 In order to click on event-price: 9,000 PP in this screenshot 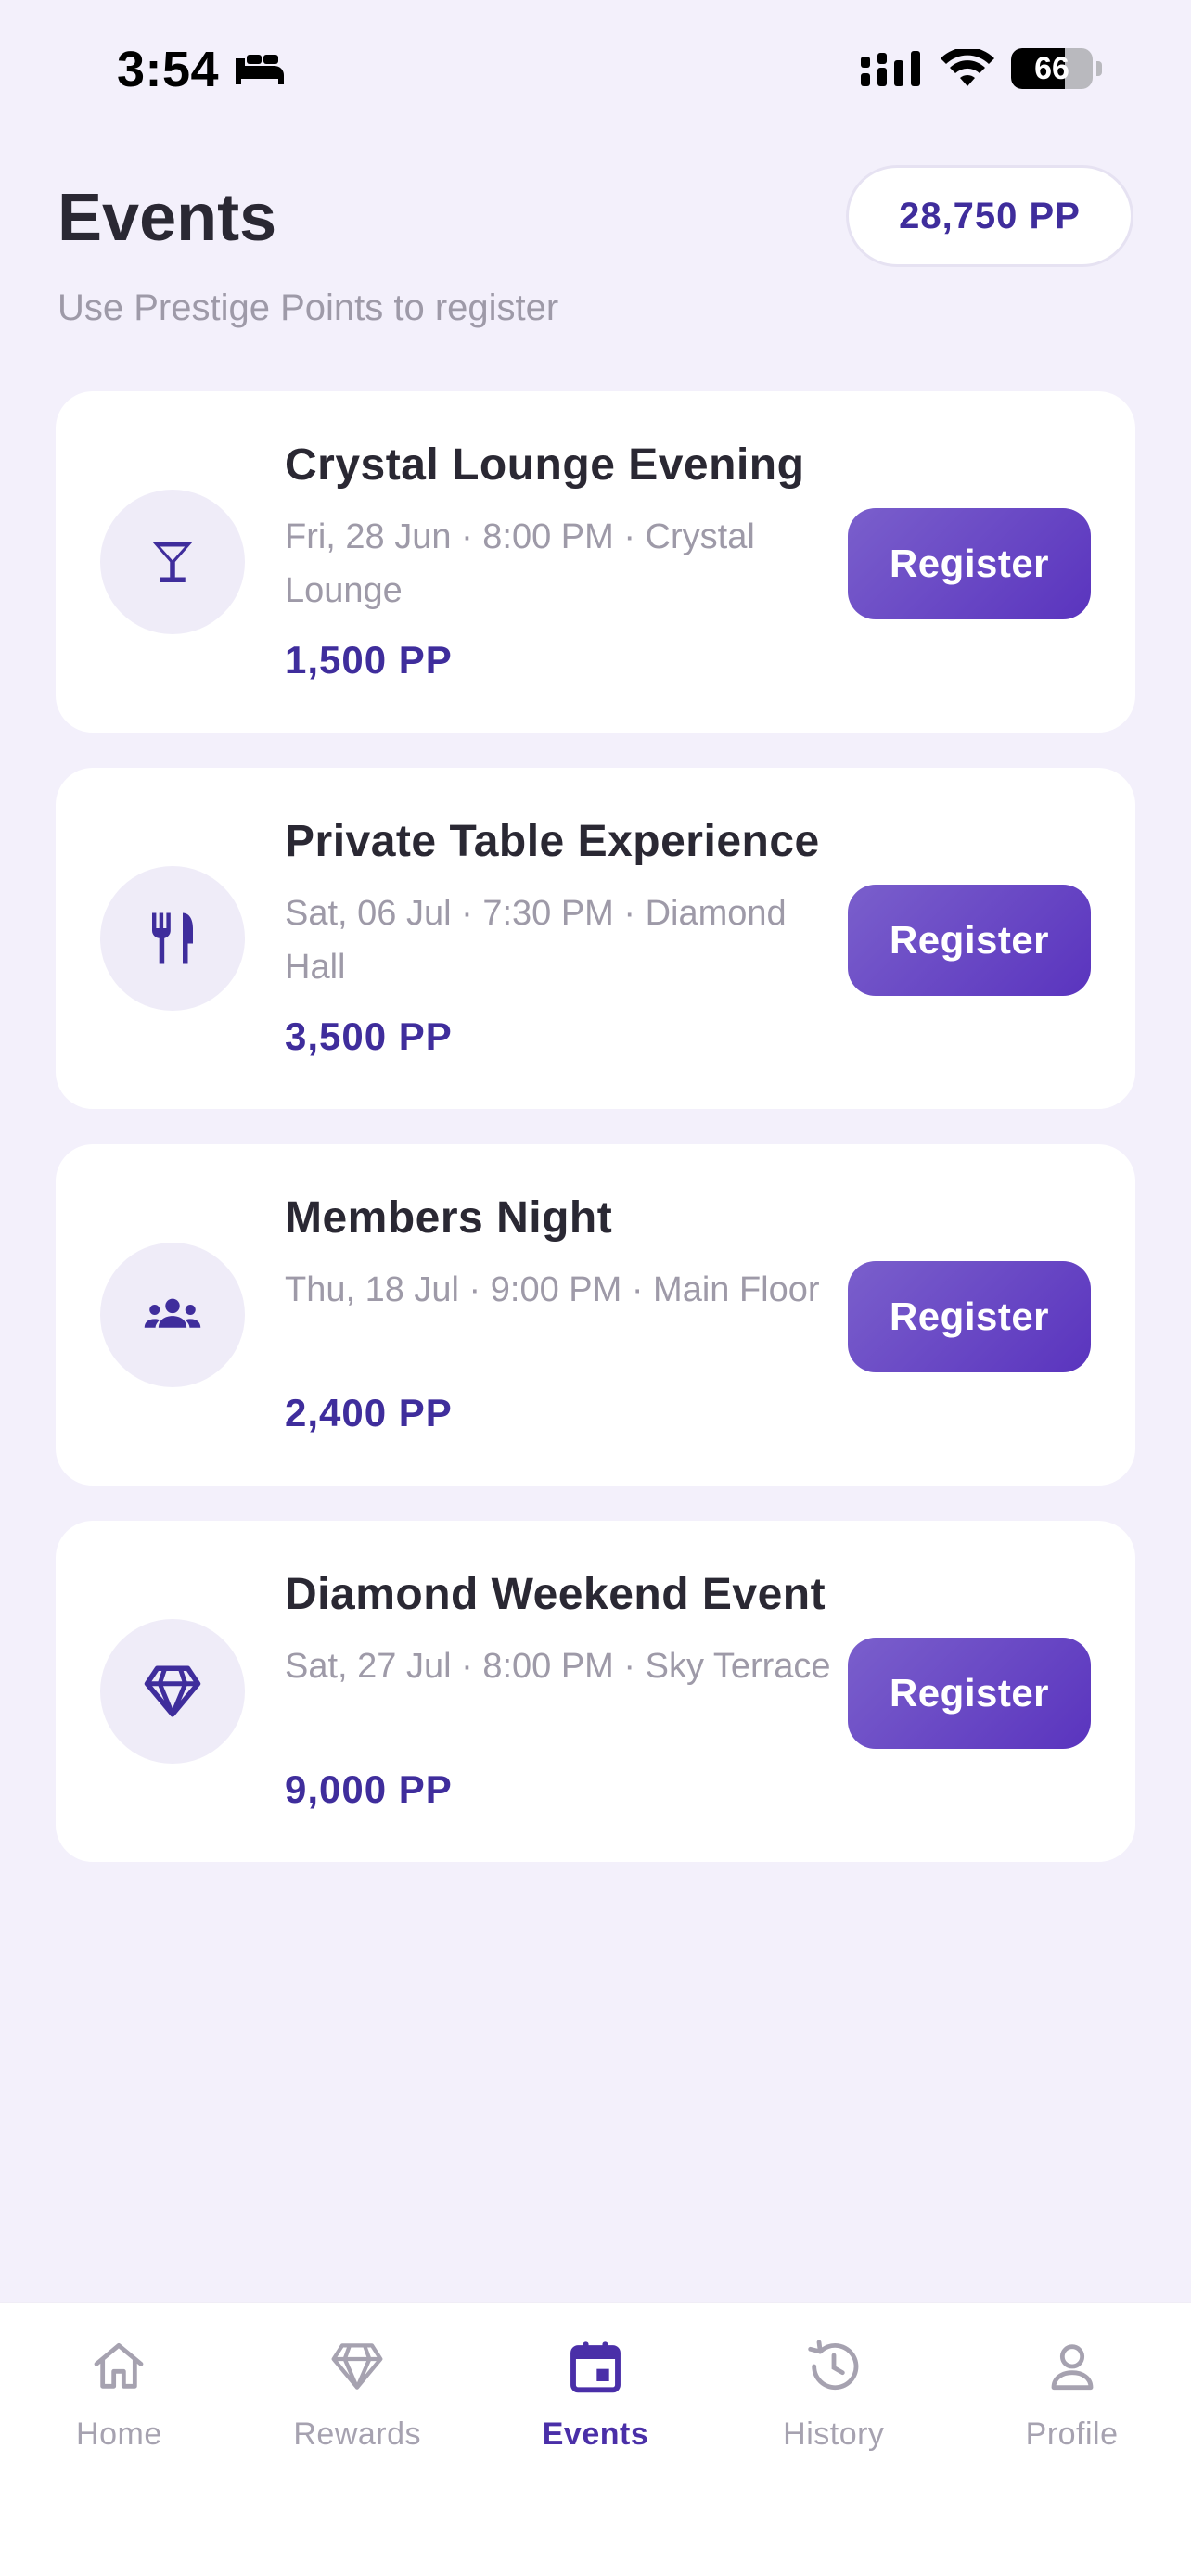, I will do `click(369, 1789)`.